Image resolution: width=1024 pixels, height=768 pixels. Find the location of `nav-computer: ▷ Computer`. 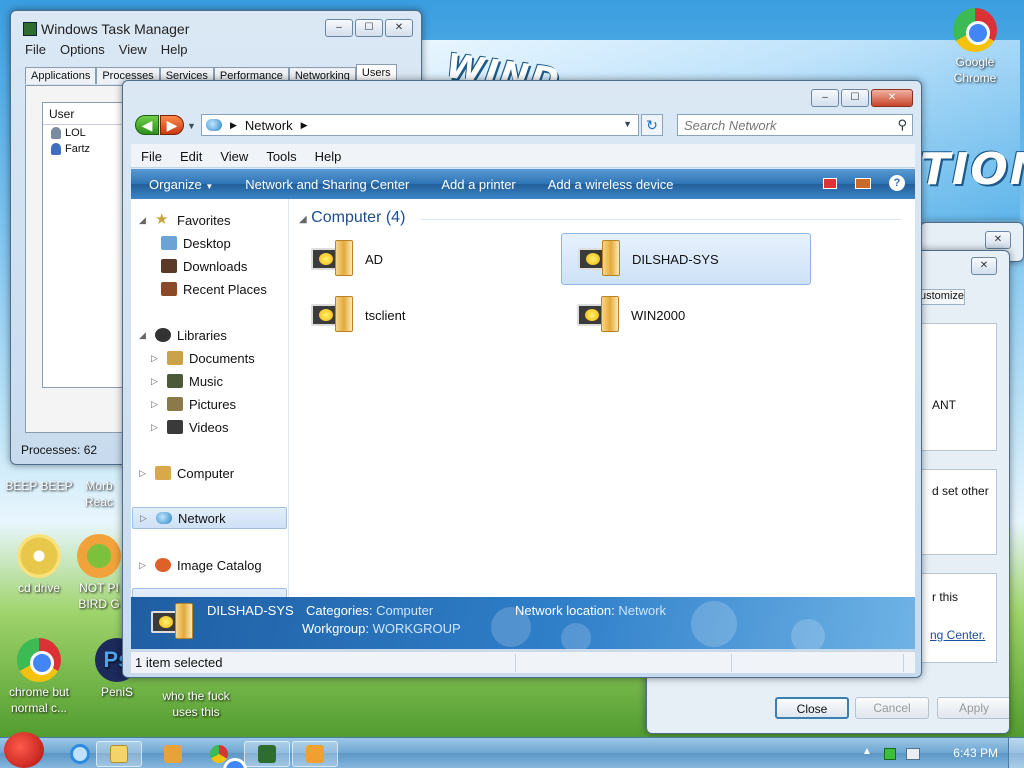

nav-computer: ▷ Computer is located at coordinates (186, 473).